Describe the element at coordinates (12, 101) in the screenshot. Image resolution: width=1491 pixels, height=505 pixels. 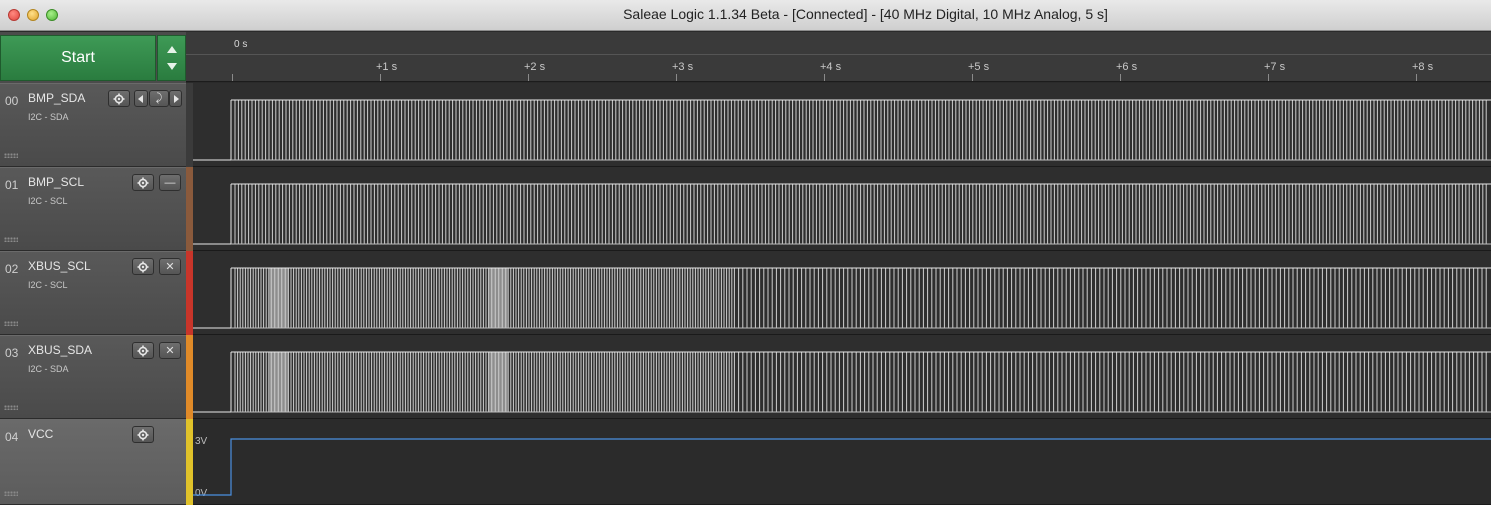
I see `channel-number: 00` at that location.